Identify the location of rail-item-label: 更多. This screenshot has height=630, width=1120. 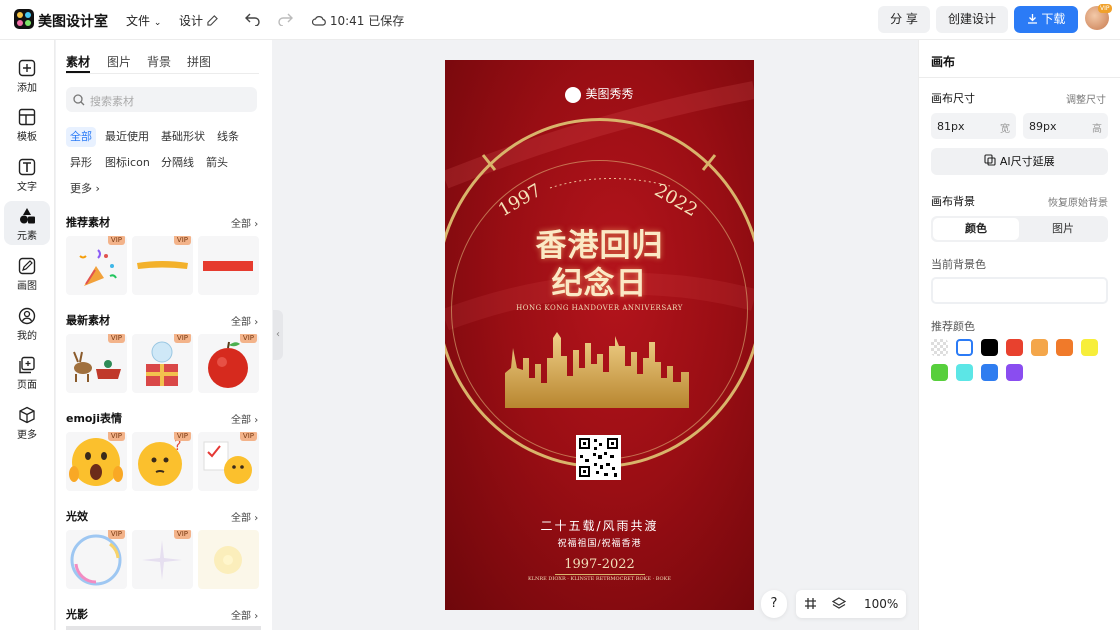
(27, 435).